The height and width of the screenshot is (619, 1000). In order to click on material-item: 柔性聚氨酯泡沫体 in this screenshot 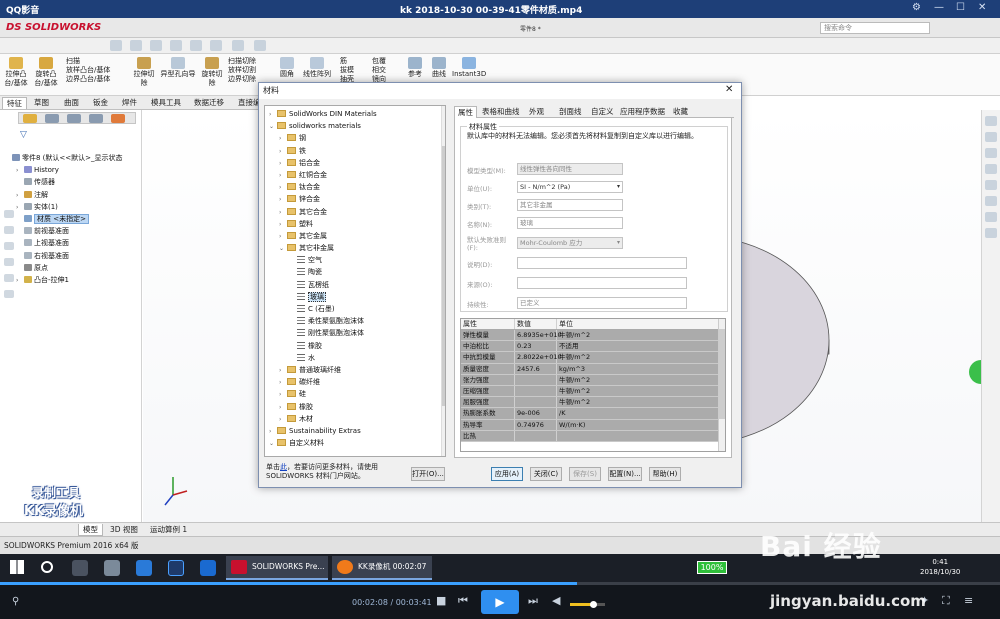, I will do `click(357, 321)`.